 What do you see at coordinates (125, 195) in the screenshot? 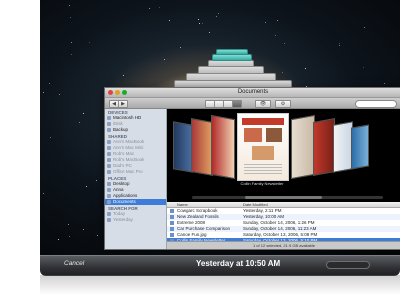
I see `sidebar-item-label: Applications` at bounding box center [125, 195].